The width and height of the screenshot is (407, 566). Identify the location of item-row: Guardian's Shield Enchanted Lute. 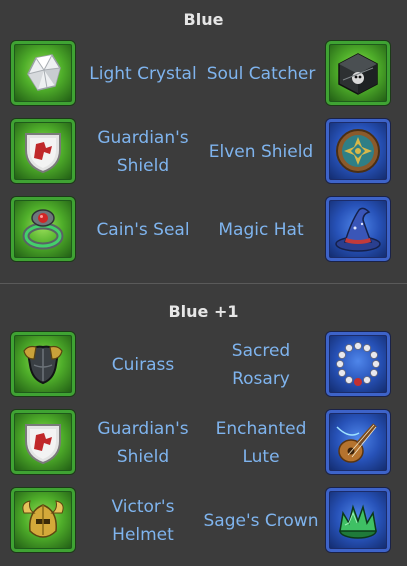
(203, 443).